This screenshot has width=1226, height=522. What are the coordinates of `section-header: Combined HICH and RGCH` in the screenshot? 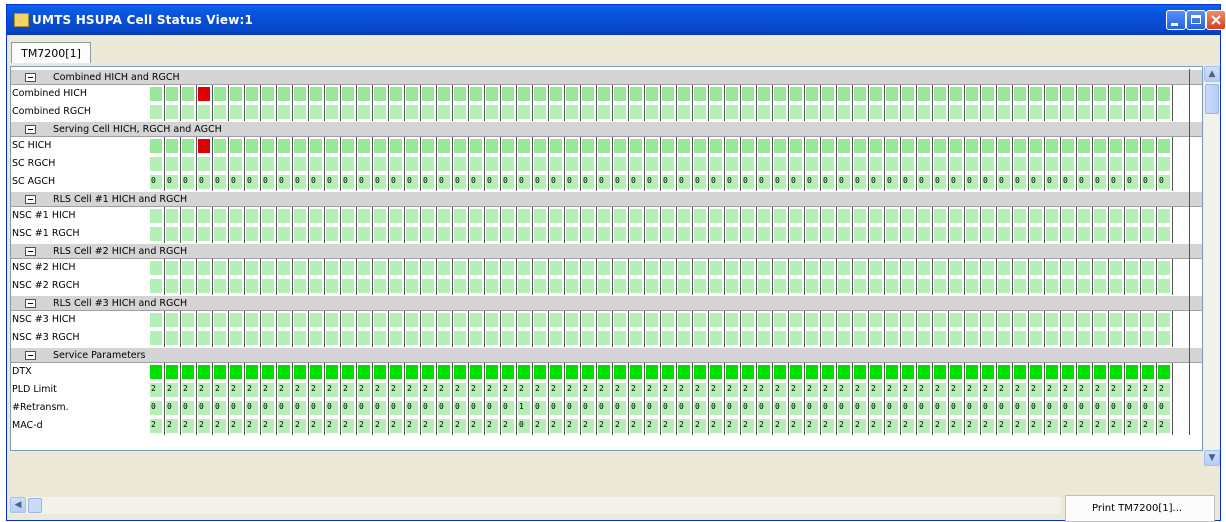 It's located at (606, 77).